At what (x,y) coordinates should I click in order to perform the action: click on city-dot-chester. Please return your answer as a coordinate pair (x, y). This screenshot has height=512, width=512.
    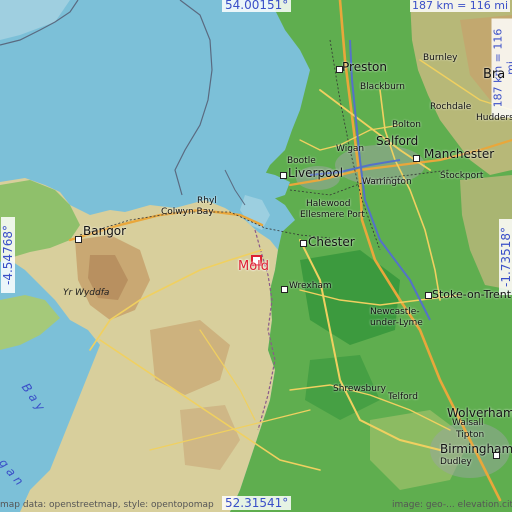
    Looking at the image, I should click on (303, 243).